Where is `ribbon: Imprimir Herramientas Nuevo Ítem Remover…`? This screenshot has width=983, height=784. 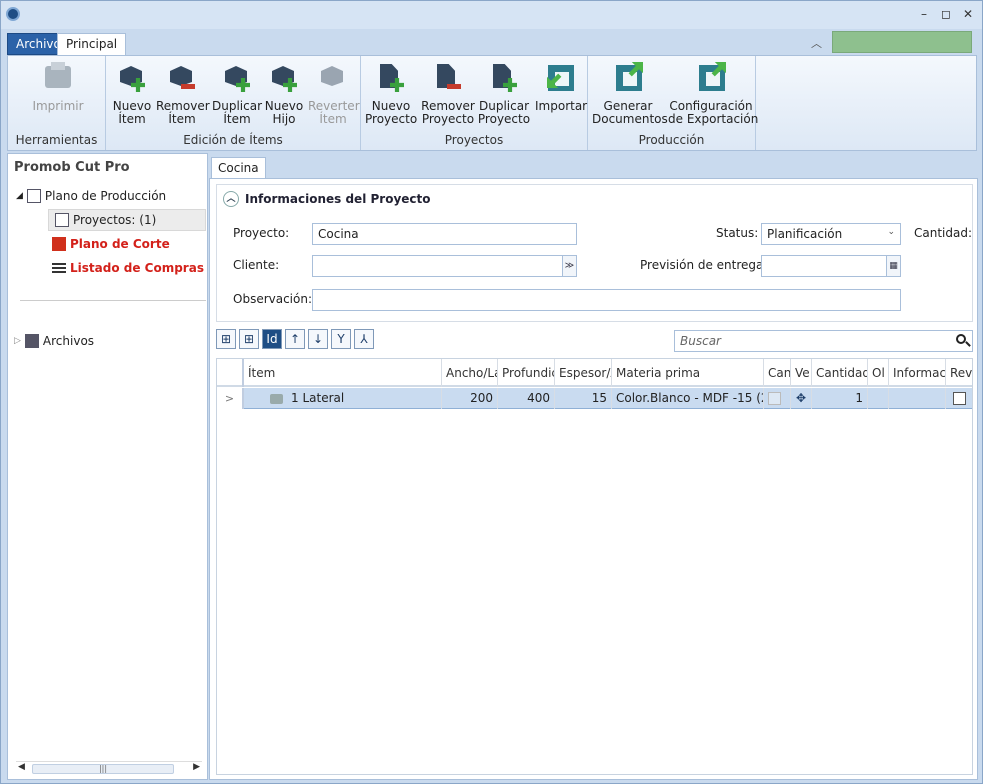 ribbon: Imprimir Herramientas Nuevo Ítem Remover… is located at coordinates (492, 103).